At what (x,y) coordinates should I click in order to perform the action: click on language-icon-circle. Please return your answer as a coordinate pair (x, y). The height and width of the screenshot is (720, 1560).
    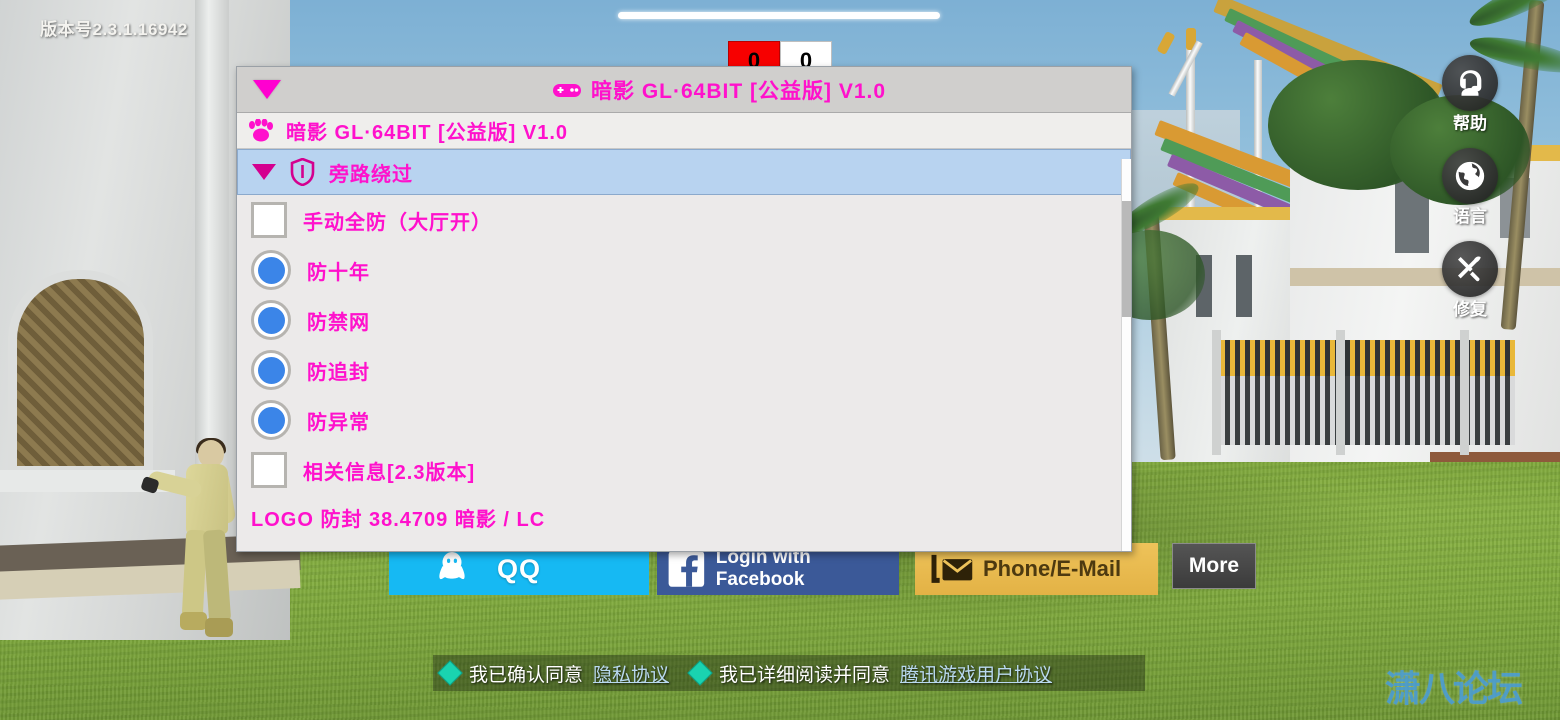
    Looking at the image, I should click on (1470, 176).